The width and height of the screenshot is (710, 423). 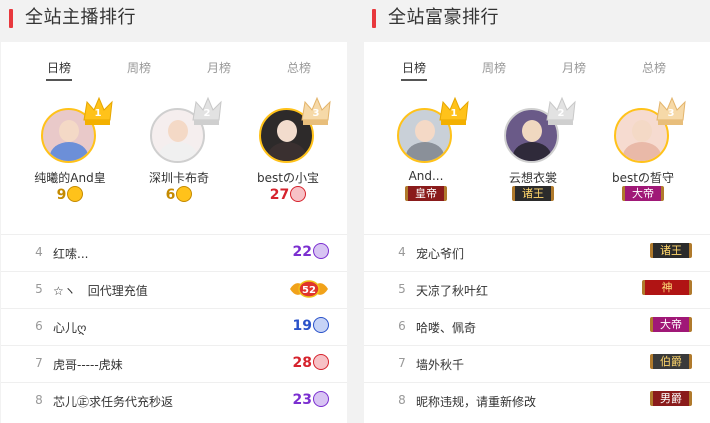 What do you see at coordinates (174, 253) in the screenshot?
I see `list-item: 4 红嗦... 22` at bounding box center [174, 253].